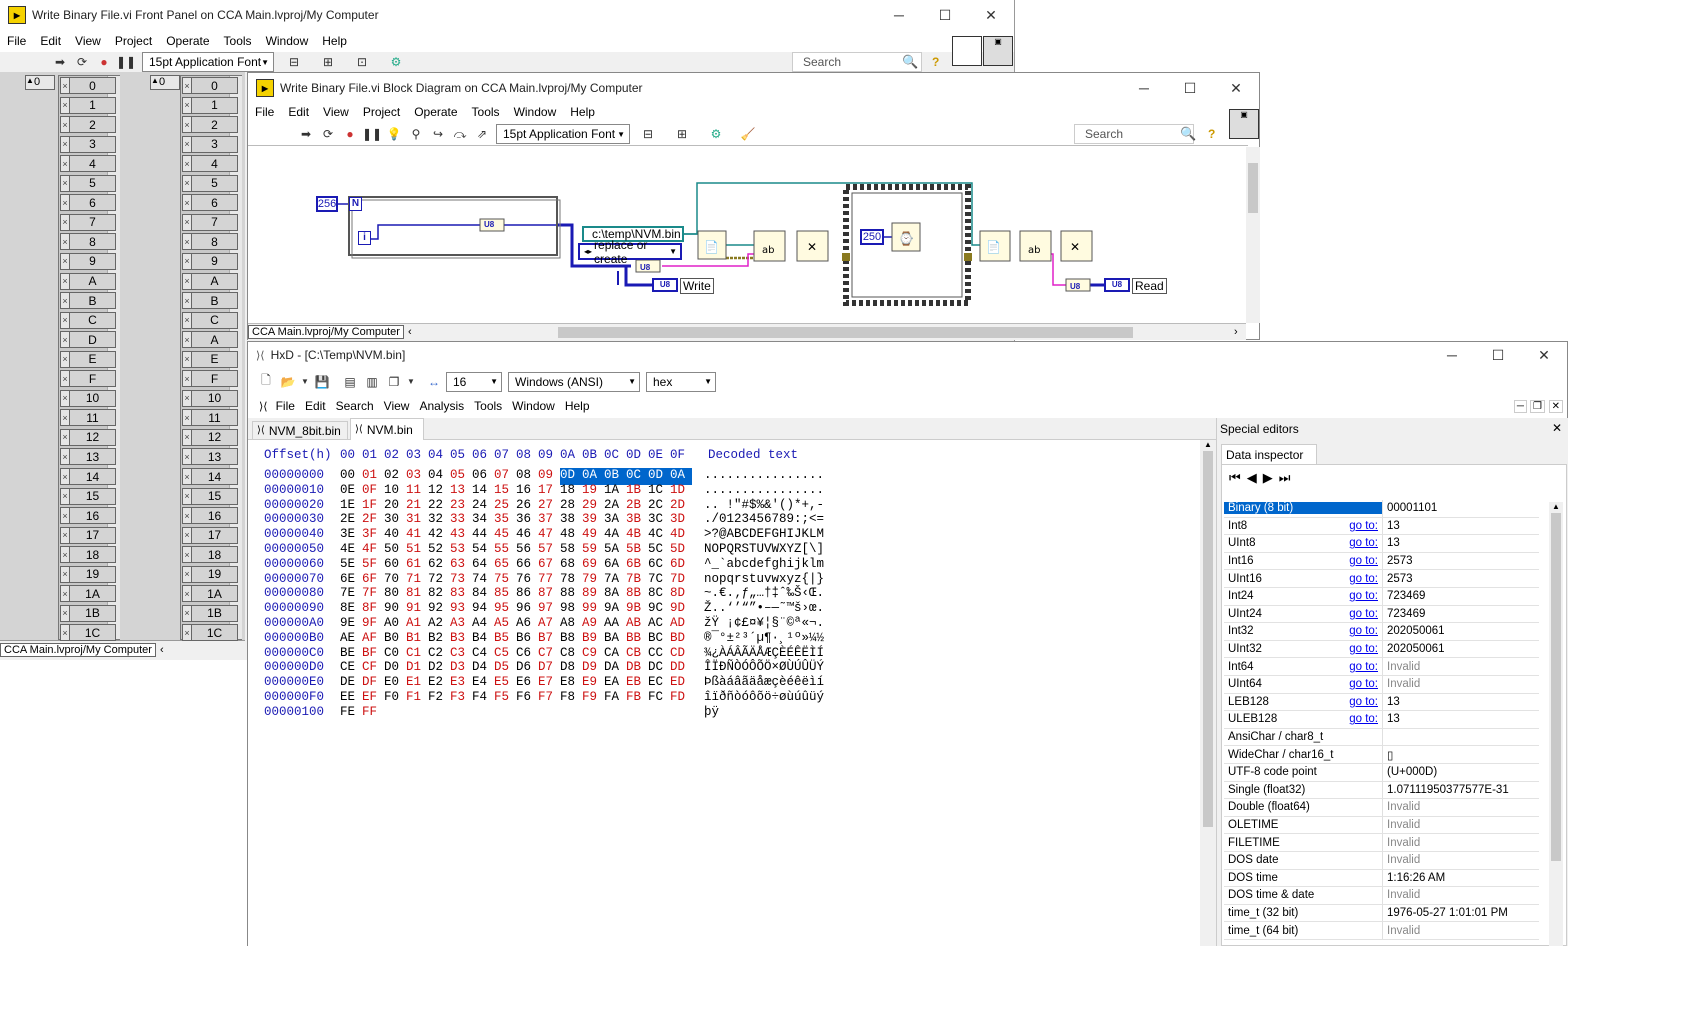 This screenshot has width=1693, height=1021. What do you see at coordinates (88, 535) in the screenshot?
I see `array-element: × 17` at bounding box center [88, 535].